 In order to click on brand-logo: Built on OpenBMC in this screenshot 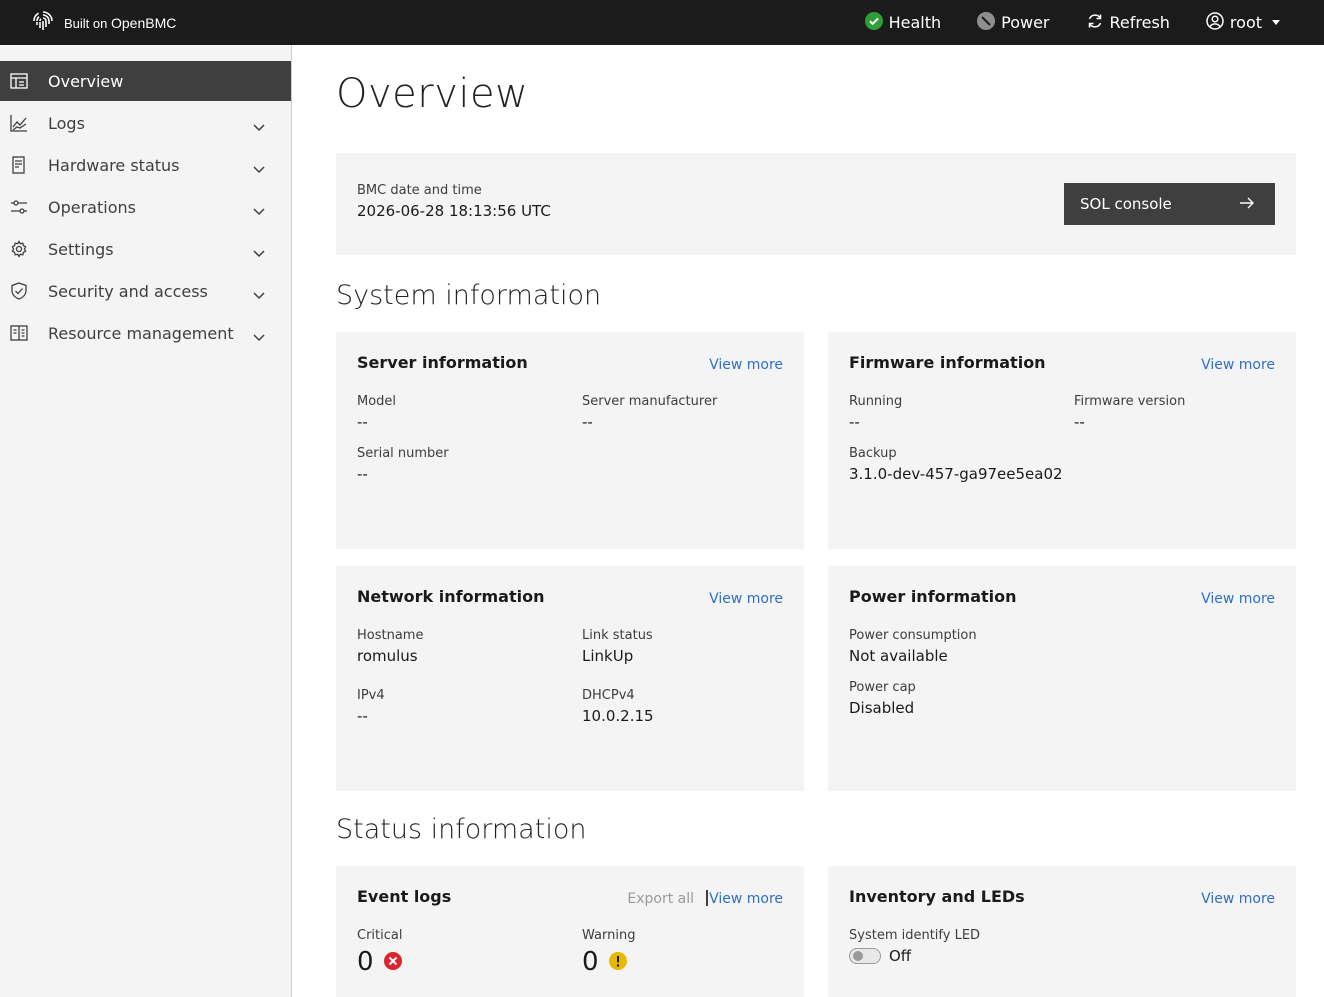, I will do `click(103, 23)`.